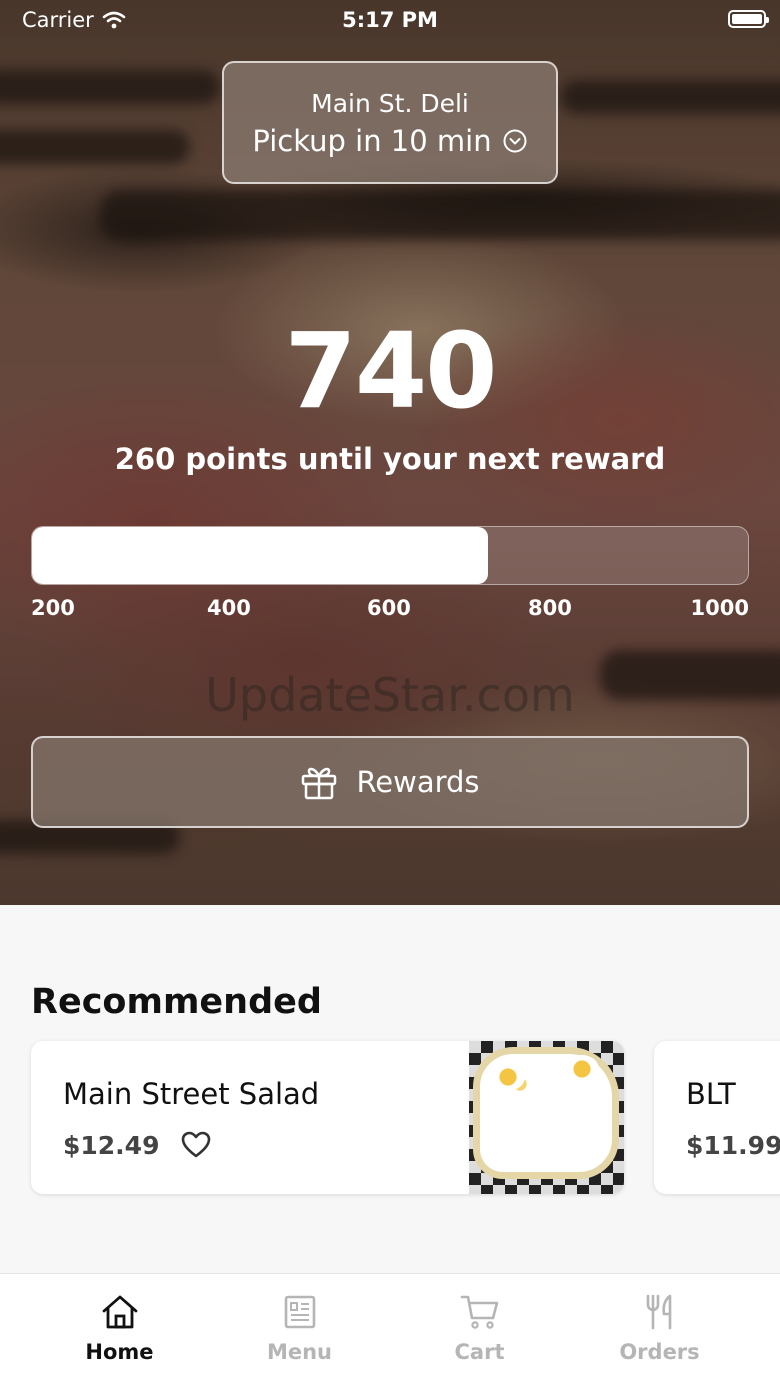 This screenshot has width=780, height=1387. I want to click on battery-icon, so click(748, 19).